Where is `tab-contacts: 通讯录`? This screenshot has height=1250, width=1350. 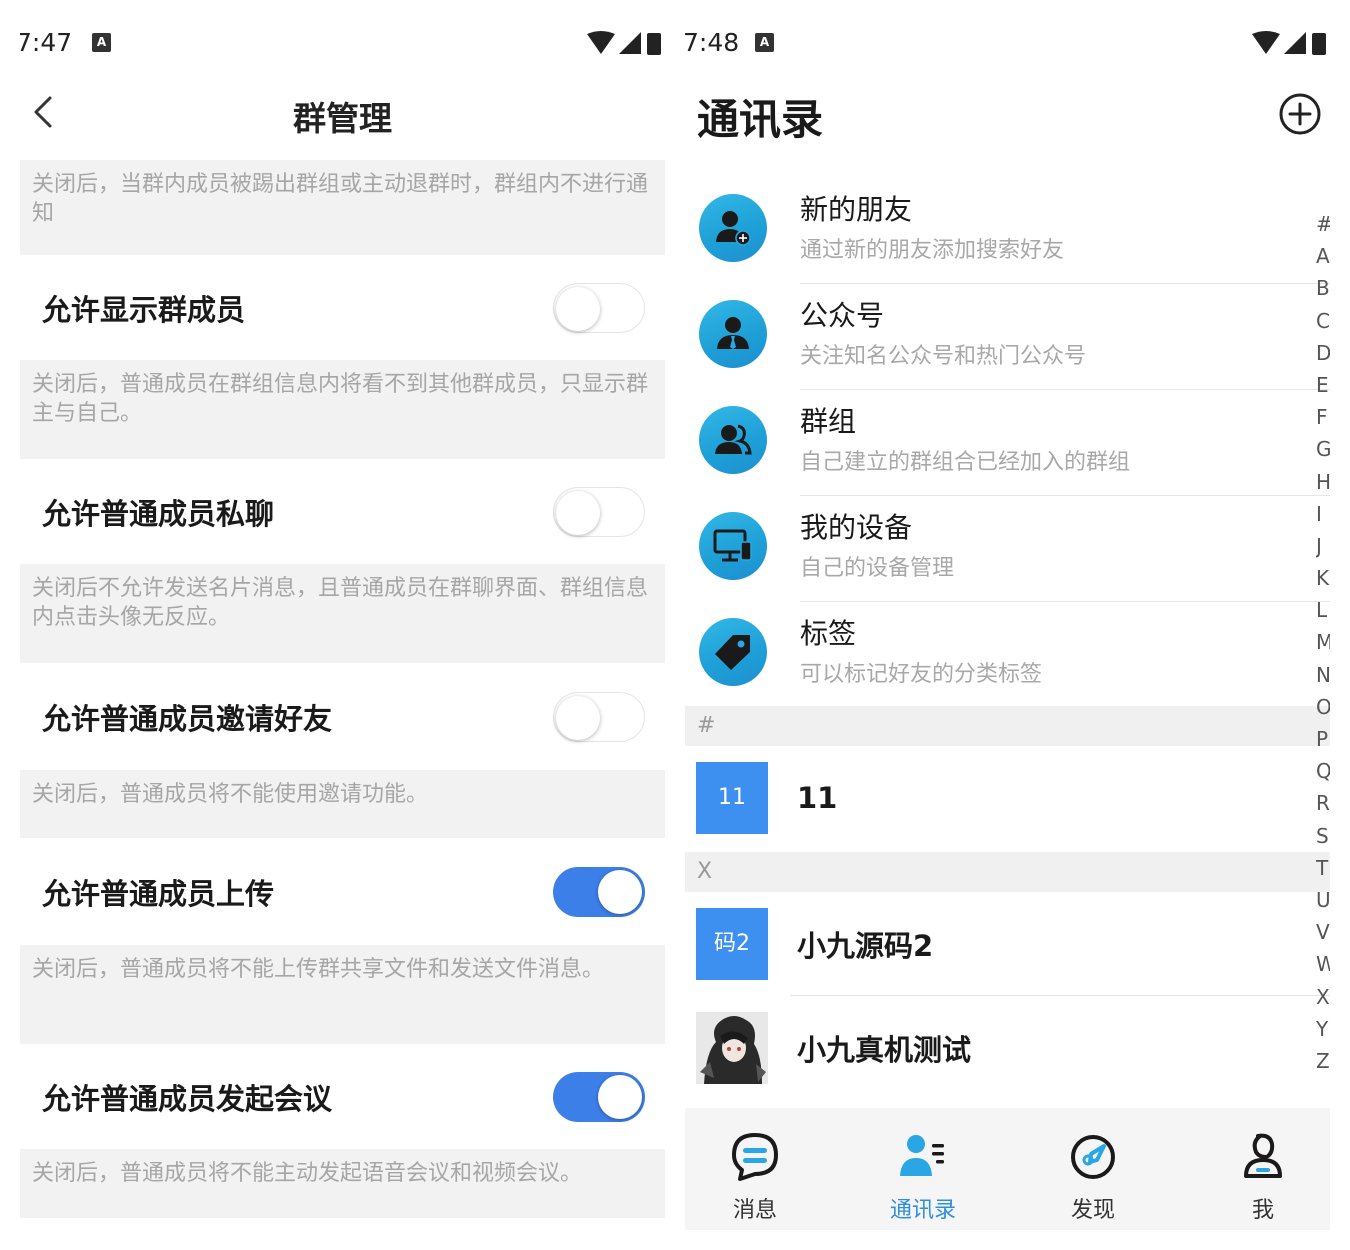
tab-contacts: 通讯录 is located at coordinates (923, 1169).